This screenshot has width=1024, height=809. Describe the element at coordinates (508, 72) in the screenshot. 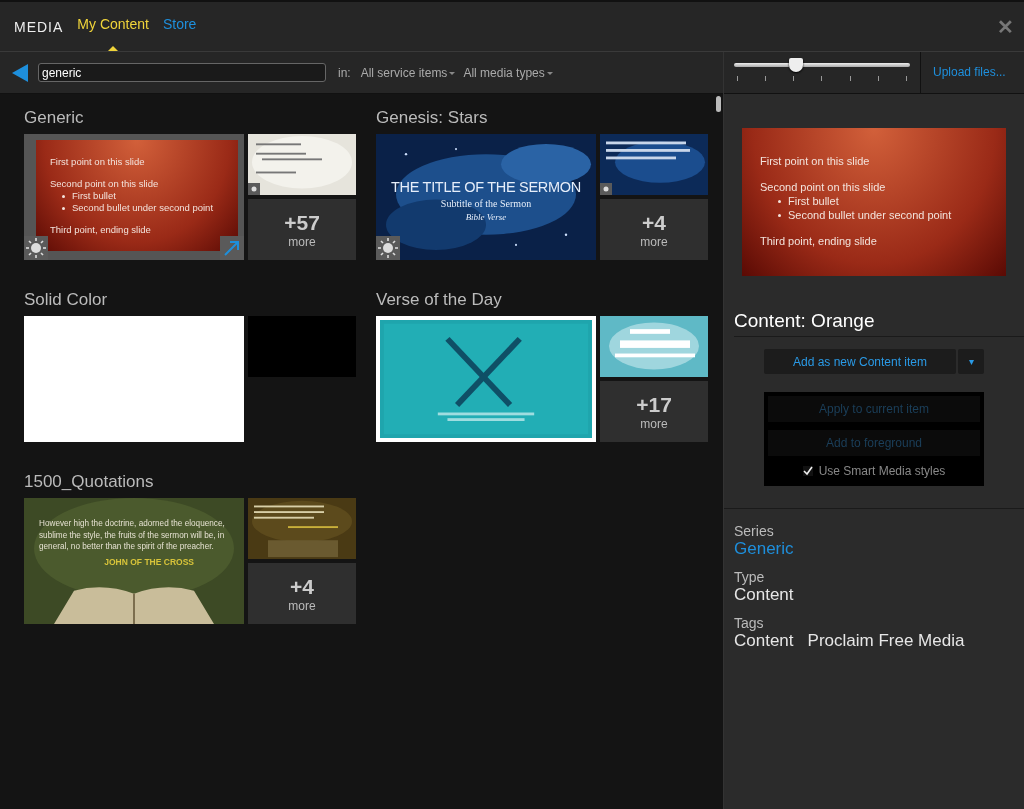

I see `filter-dropdown: All media types` at that location.